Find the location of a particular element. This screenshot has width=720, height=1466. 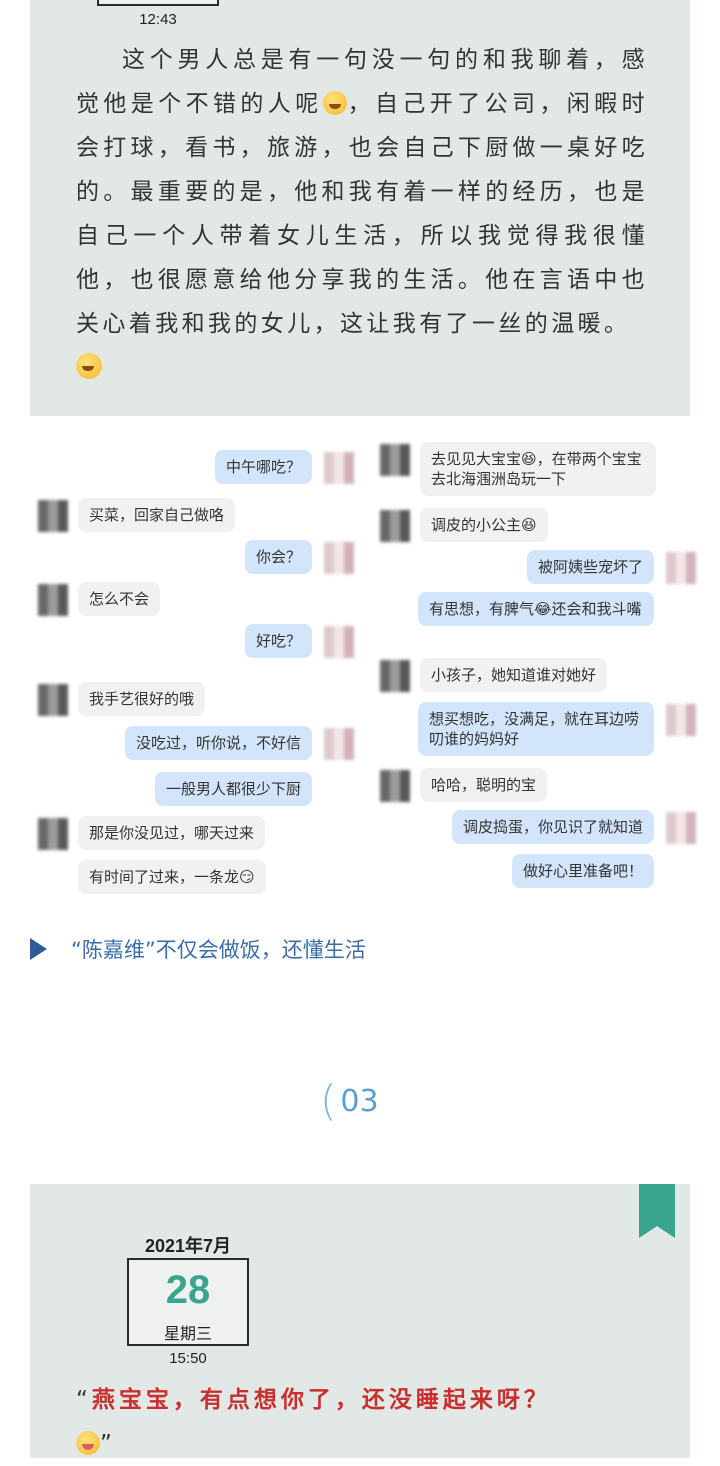

chat-message: 你会？ is located at coordinates (278, 557).